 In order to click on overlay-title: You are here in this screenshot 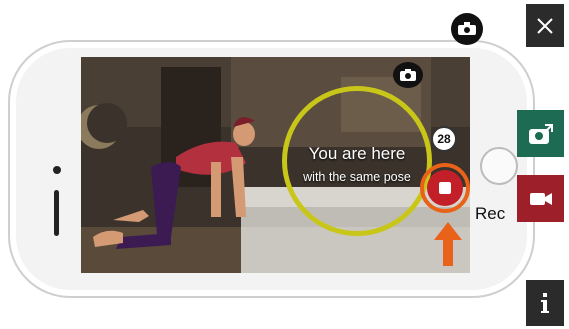, I will do `click(357, 153)`.